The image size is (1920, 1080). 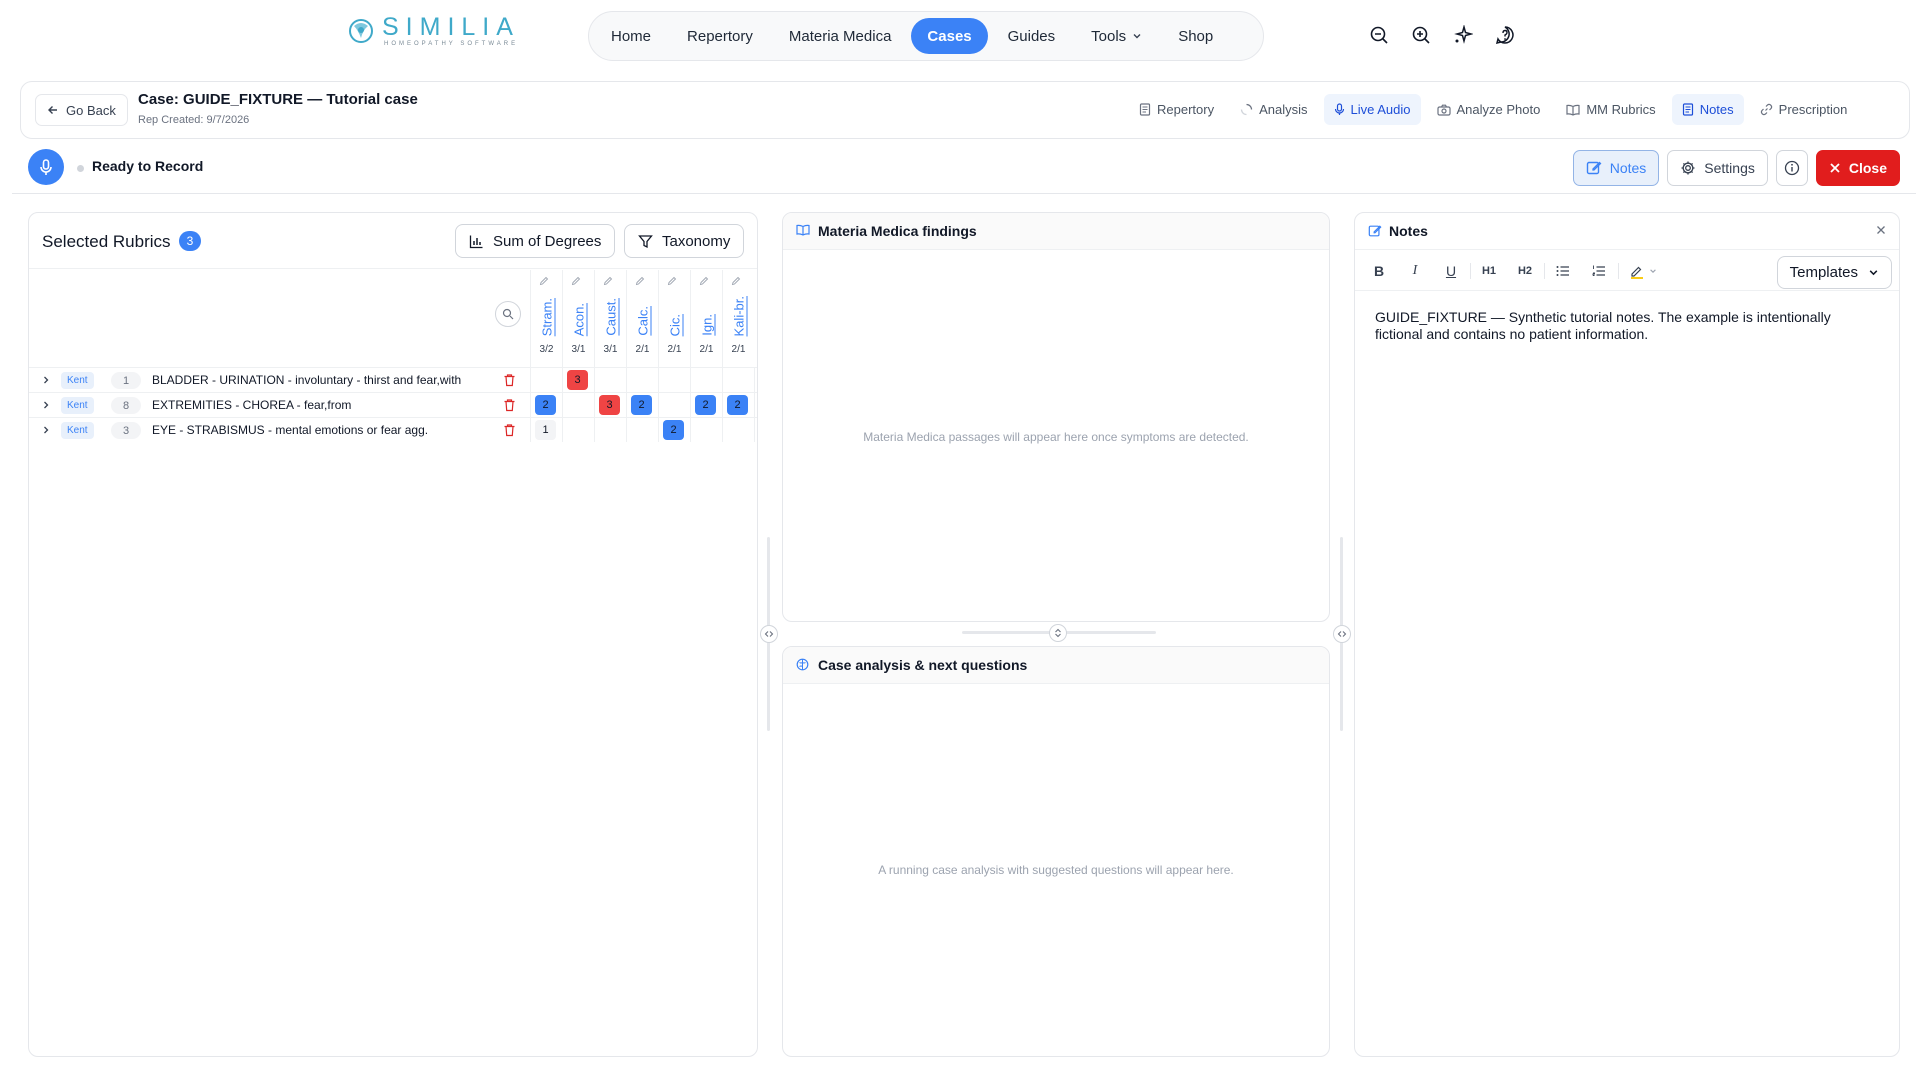 I want to click on taxonomy-button: Taxonomy, so click(x=684, y=241).